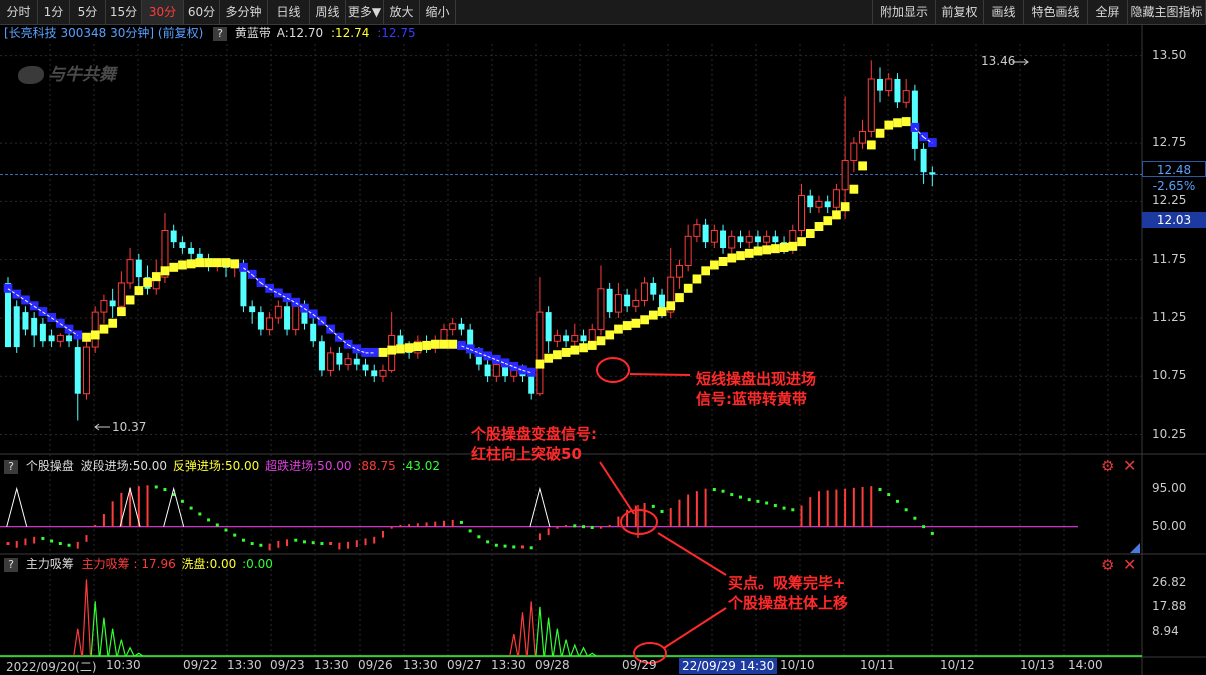  What do you see at coordinates (11, 564) in the screenshot?
I see `chip-help-button: ?` at bounding box center [11, 564].